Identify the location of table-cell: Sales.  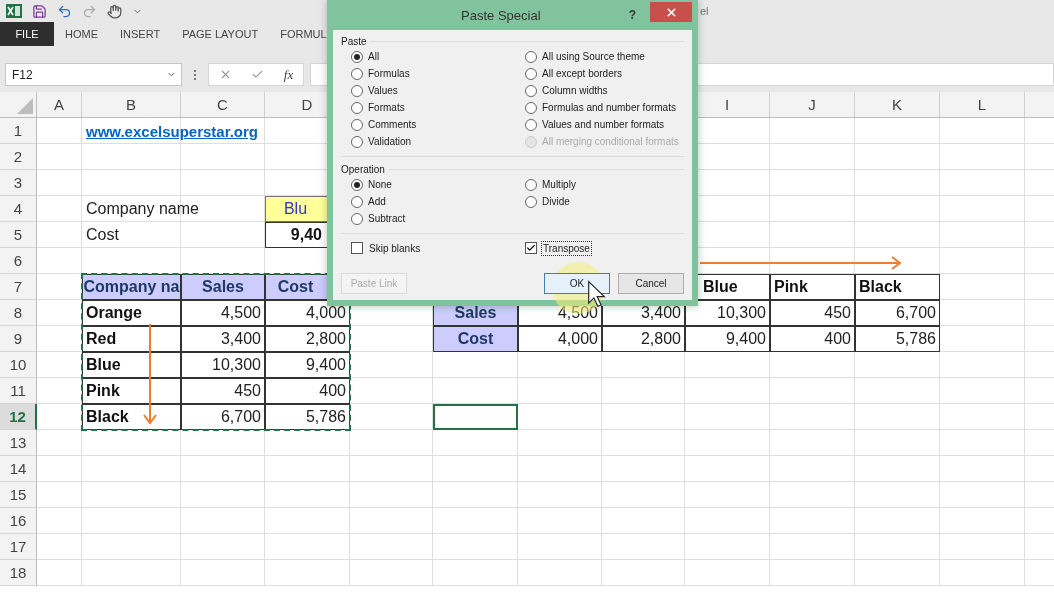
(223, 287).